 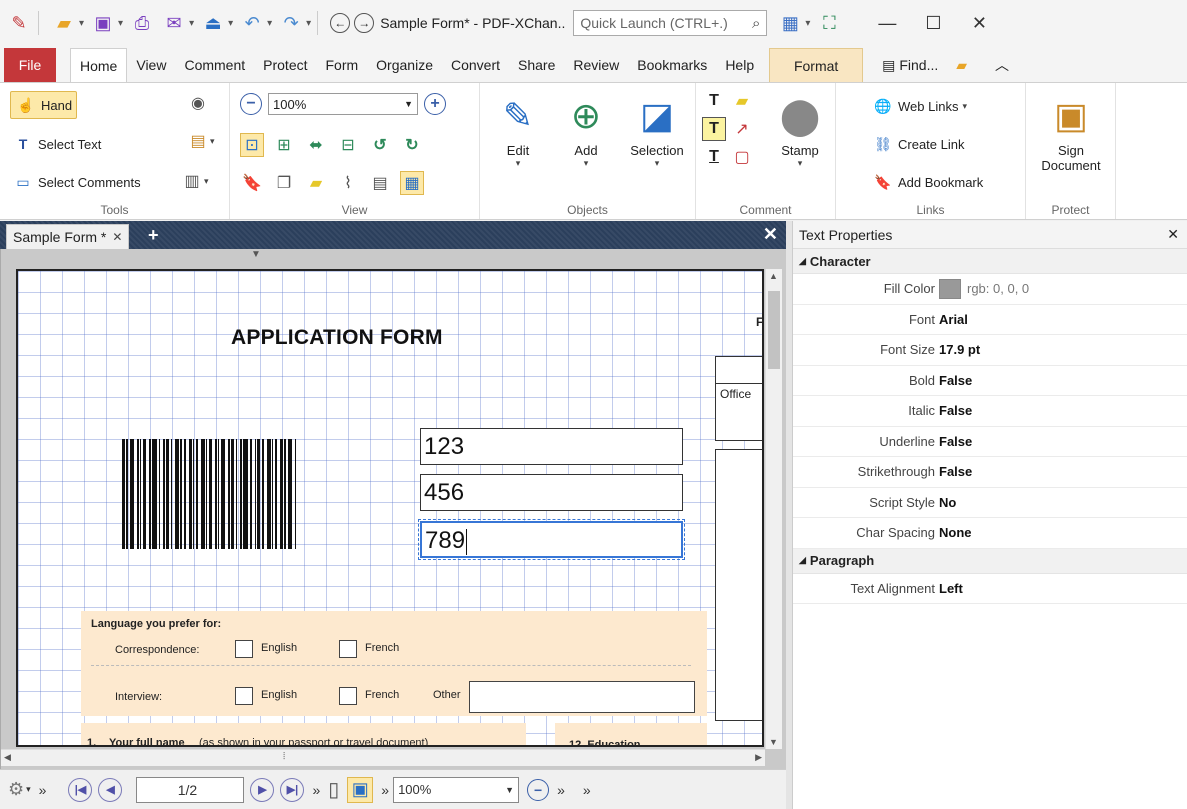 I want to click on previous-page-icon: ◀, so click(x=110, y=789).